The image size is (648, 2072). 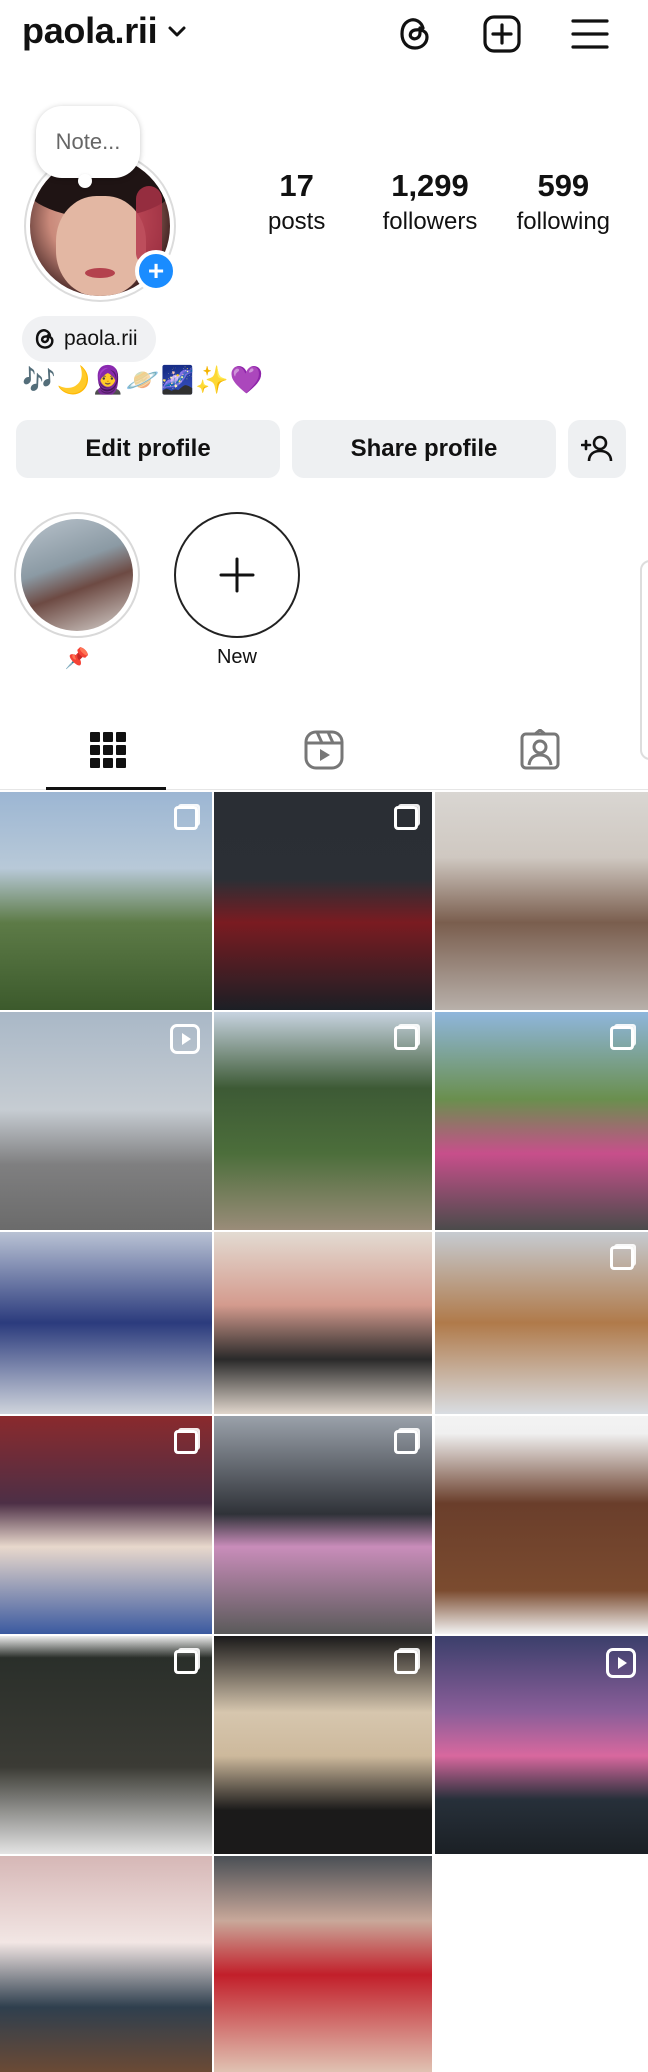 I want to click on share-profile-button: Share profile, so click(x=424, y=449).